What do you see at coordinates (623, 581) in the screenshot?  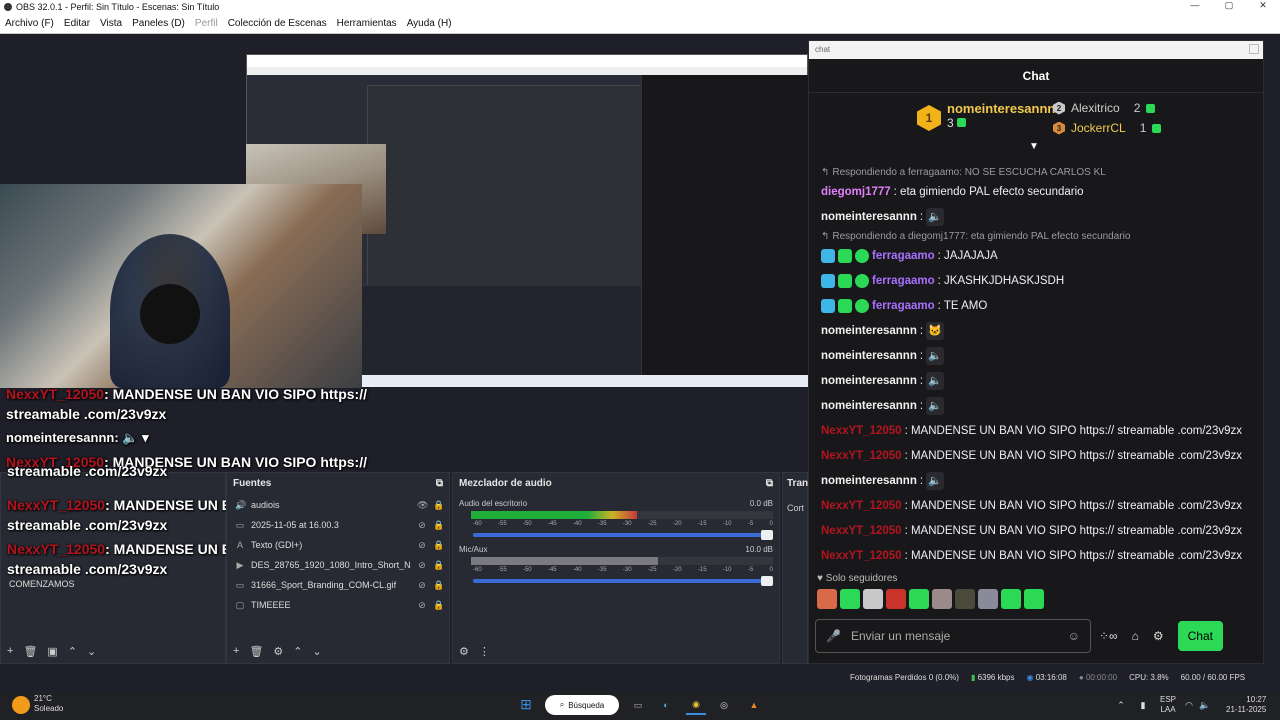 I see `volume-slider` at bounding box center [623, 581].